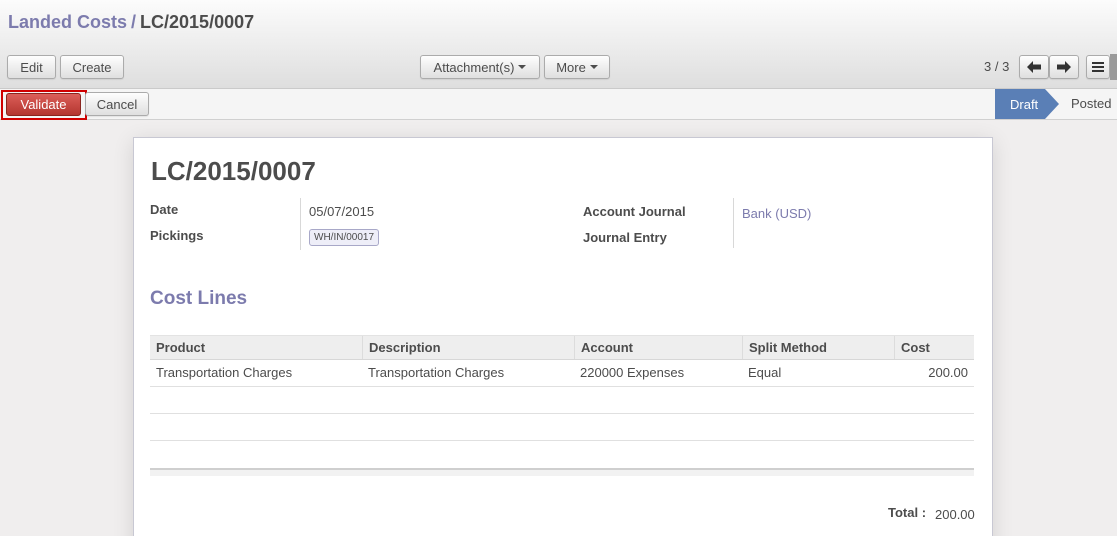 The width and height of the screenshot is (1117, 536). Describe the element at coordinates (224, 372) in the screenshot. I see `cell-product: Transportation Charges` at that location.